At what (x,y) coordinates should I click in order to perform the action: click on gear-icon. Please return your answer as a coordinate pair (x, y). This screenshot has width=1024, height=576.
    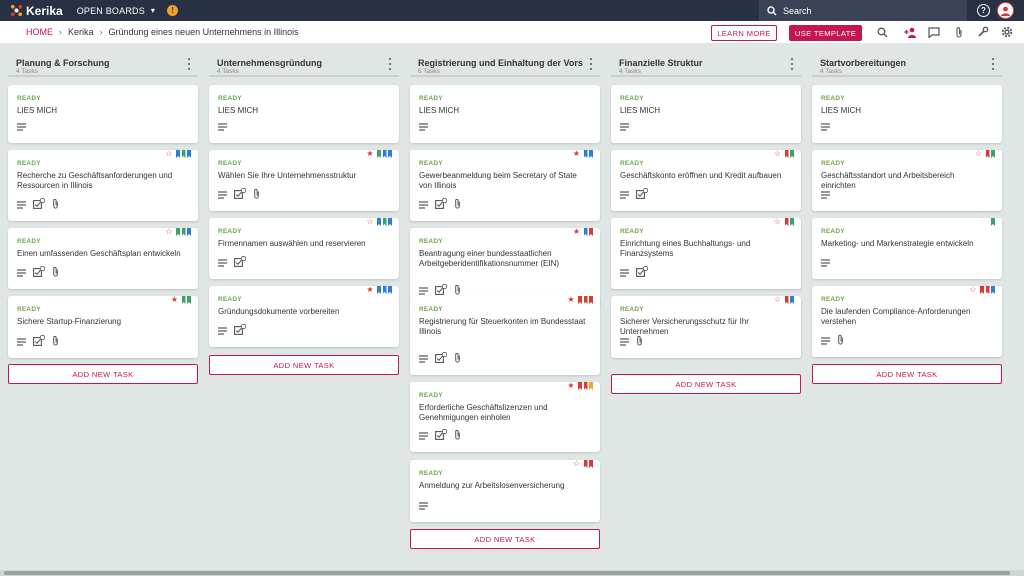
    Looking at the image, I should click on (1007, 32).